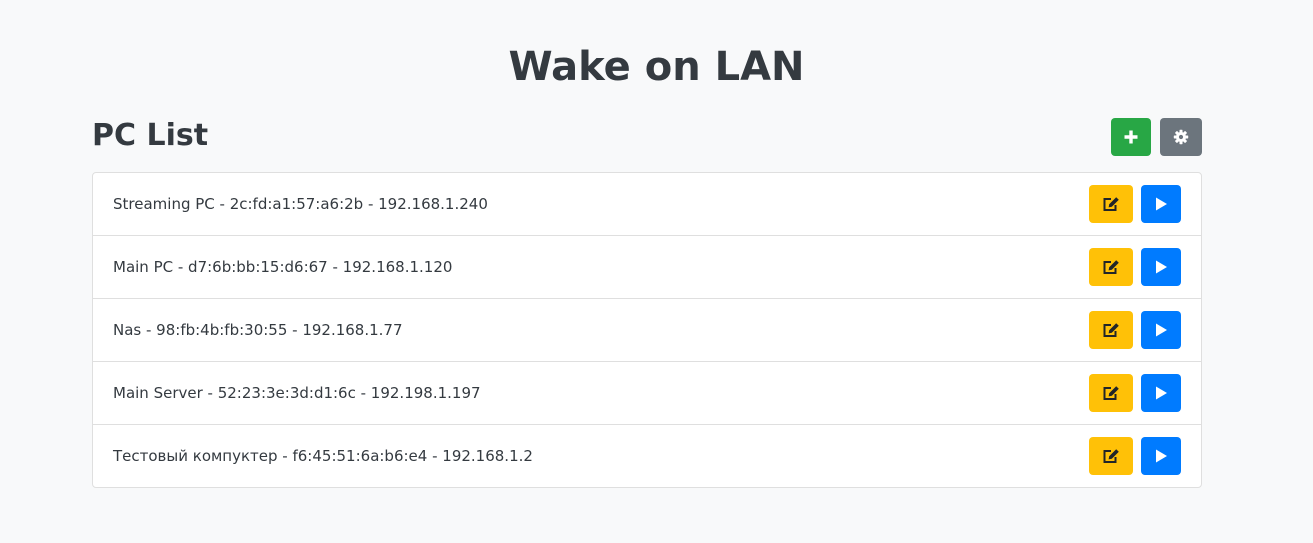 The height and width of the screenshot is (543, 1313). I want to click on list-toolbar, so click(1156, 137).